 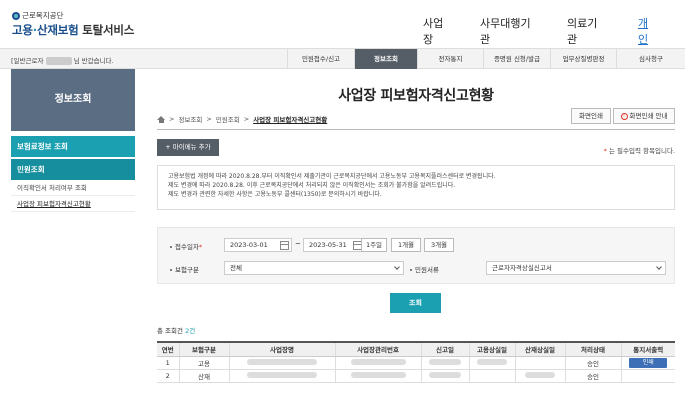 What do you see at coordinates (73, 204) in the screenshot?
I see `sidebar-item-insured-status: 사업장 피보험자격신고현황` at bounding box center [73, 204].